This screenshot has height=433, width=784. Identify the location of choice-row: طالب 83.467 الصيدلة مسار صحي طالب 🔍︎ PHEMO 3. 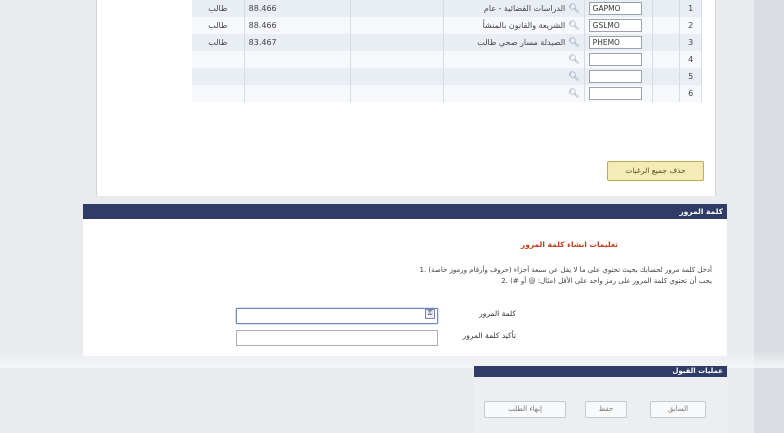
(447, 42).